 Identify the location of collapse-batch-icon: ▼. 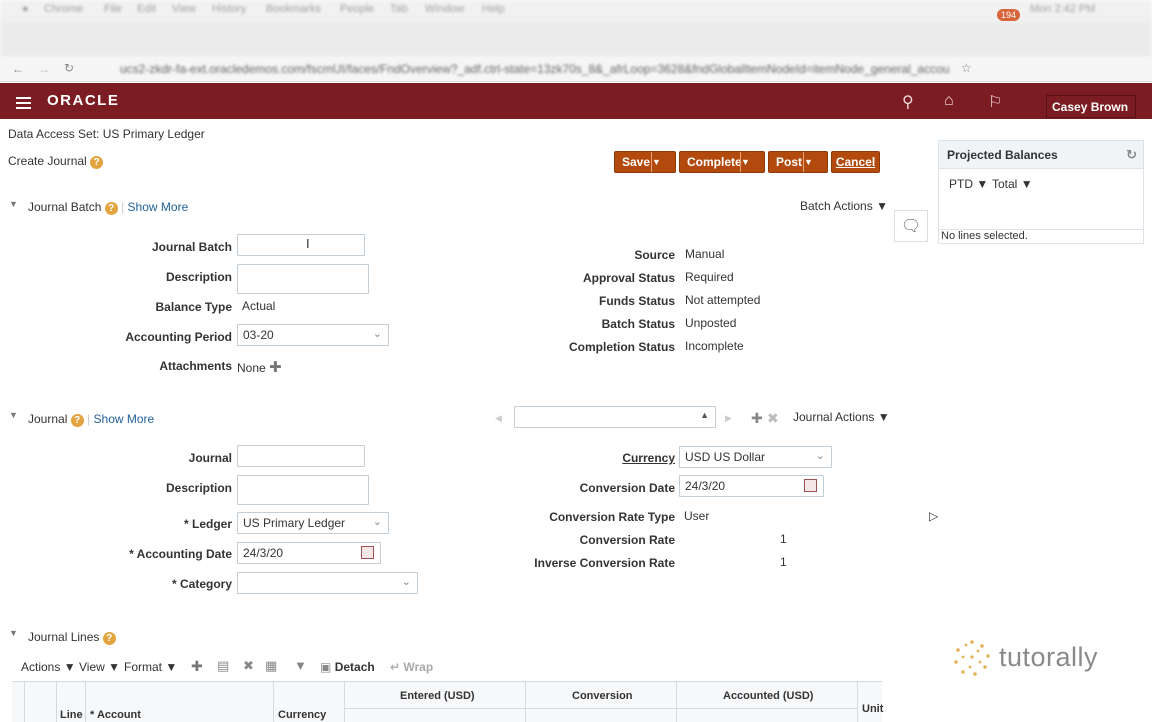
(13, 204).